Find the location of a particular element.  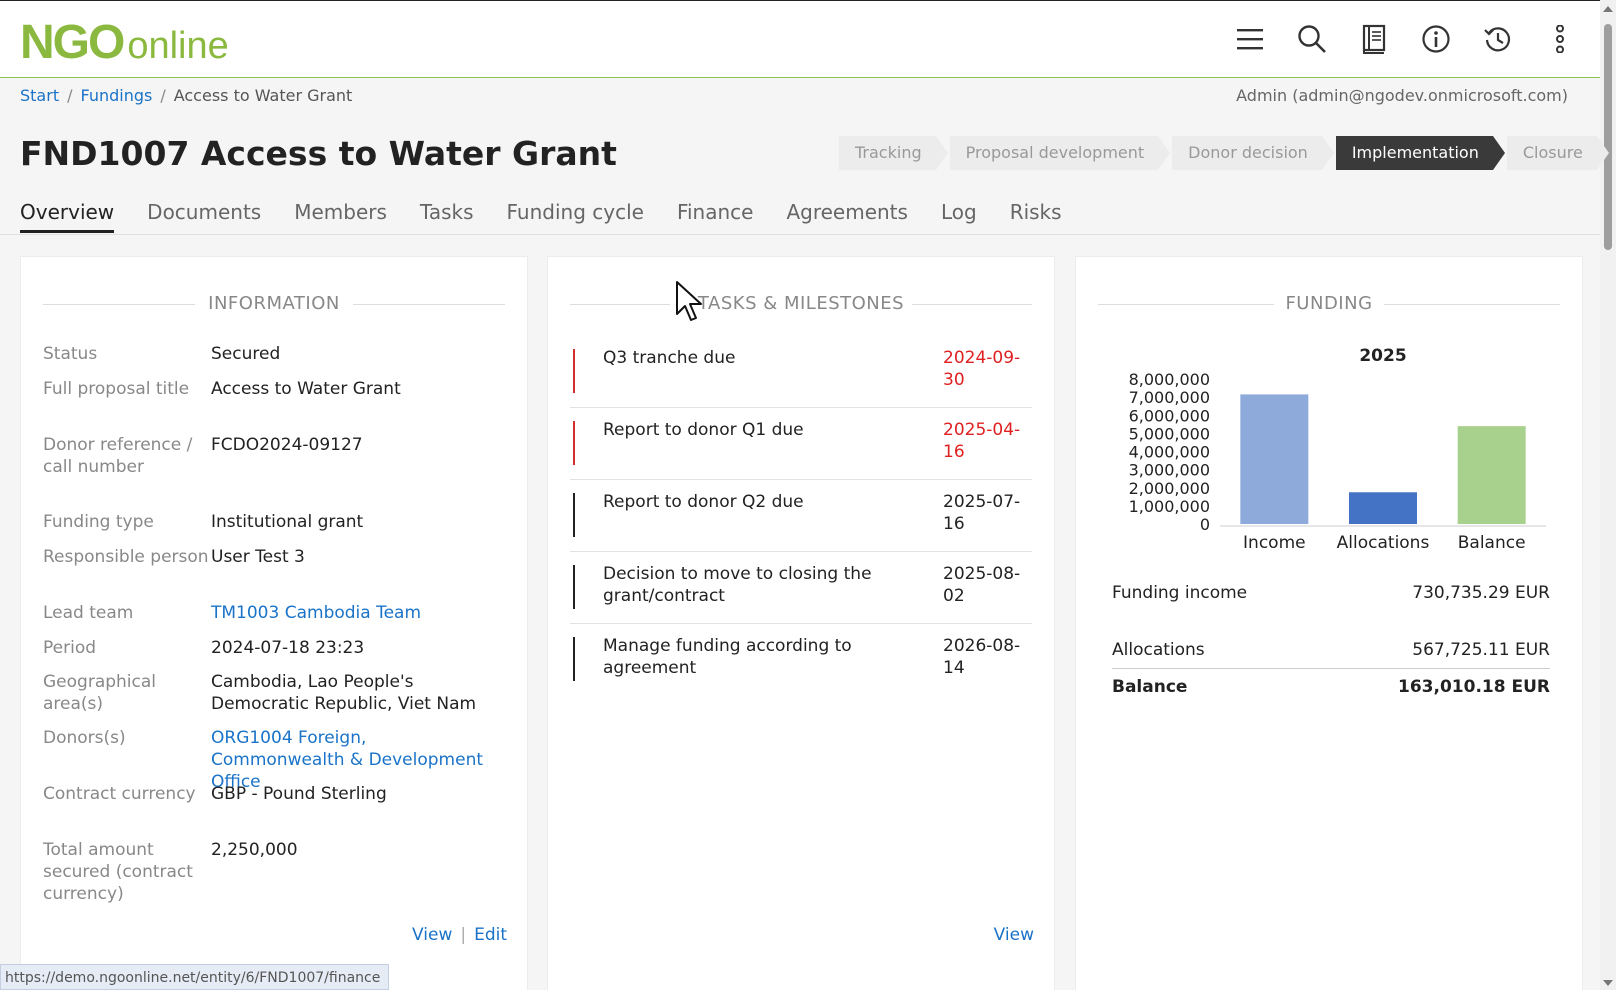

heading-rule is located at coordinates (1472, 304).